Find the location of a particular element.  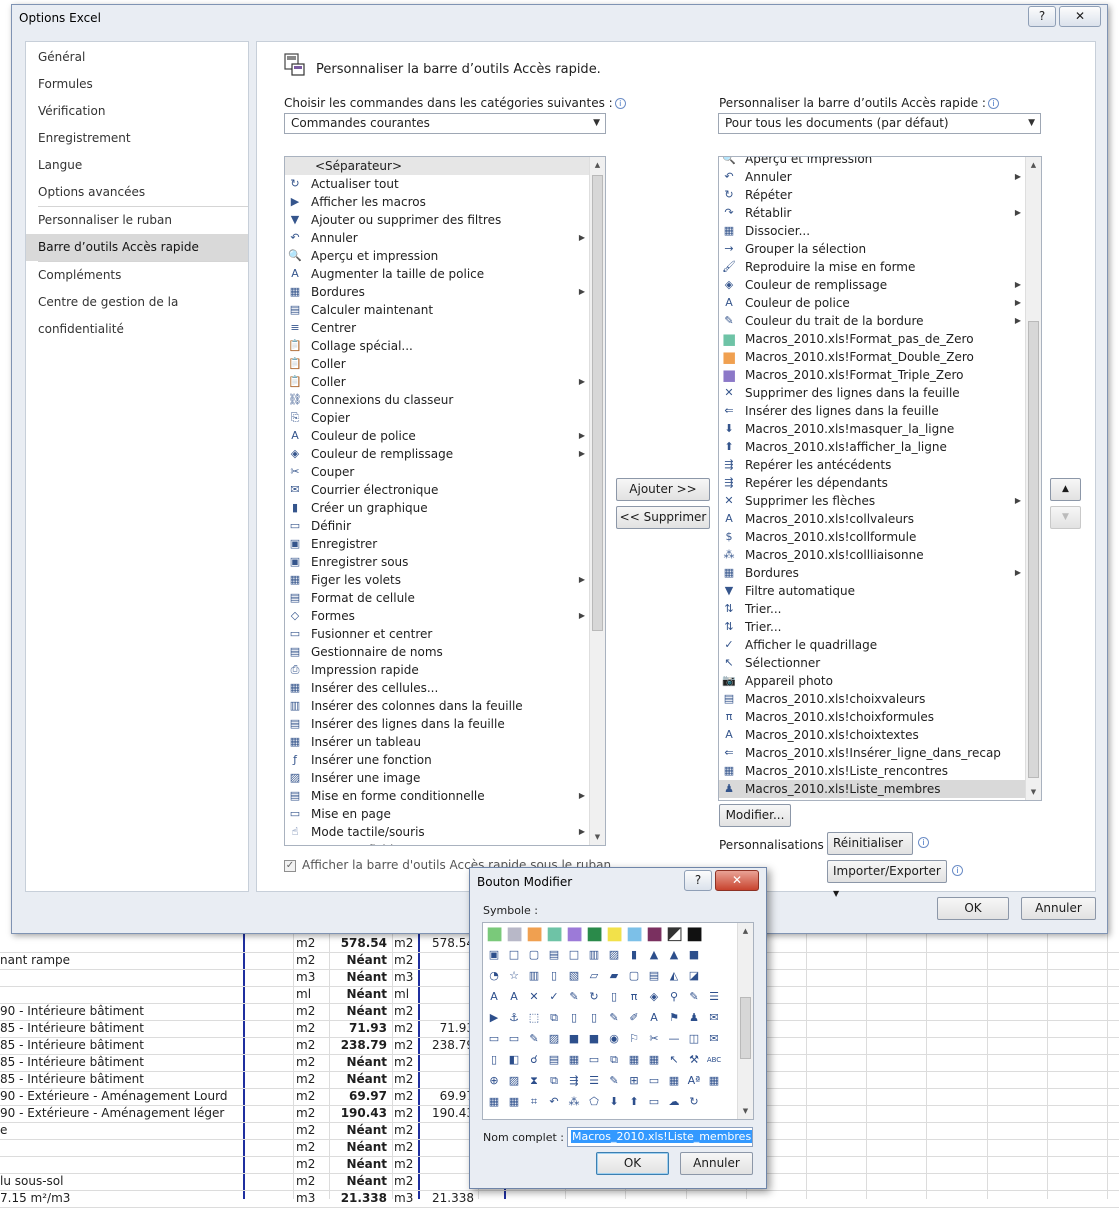

list-item: ↷ Rétablir ▶ is located at coordinates (872, 213).